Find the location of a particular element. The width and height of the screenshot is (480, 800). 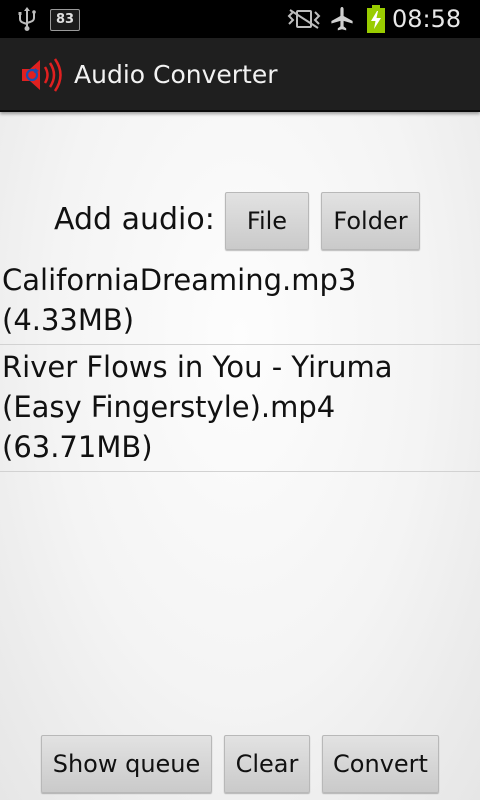

battery-charging-icon is located at coordinates (376, 19).